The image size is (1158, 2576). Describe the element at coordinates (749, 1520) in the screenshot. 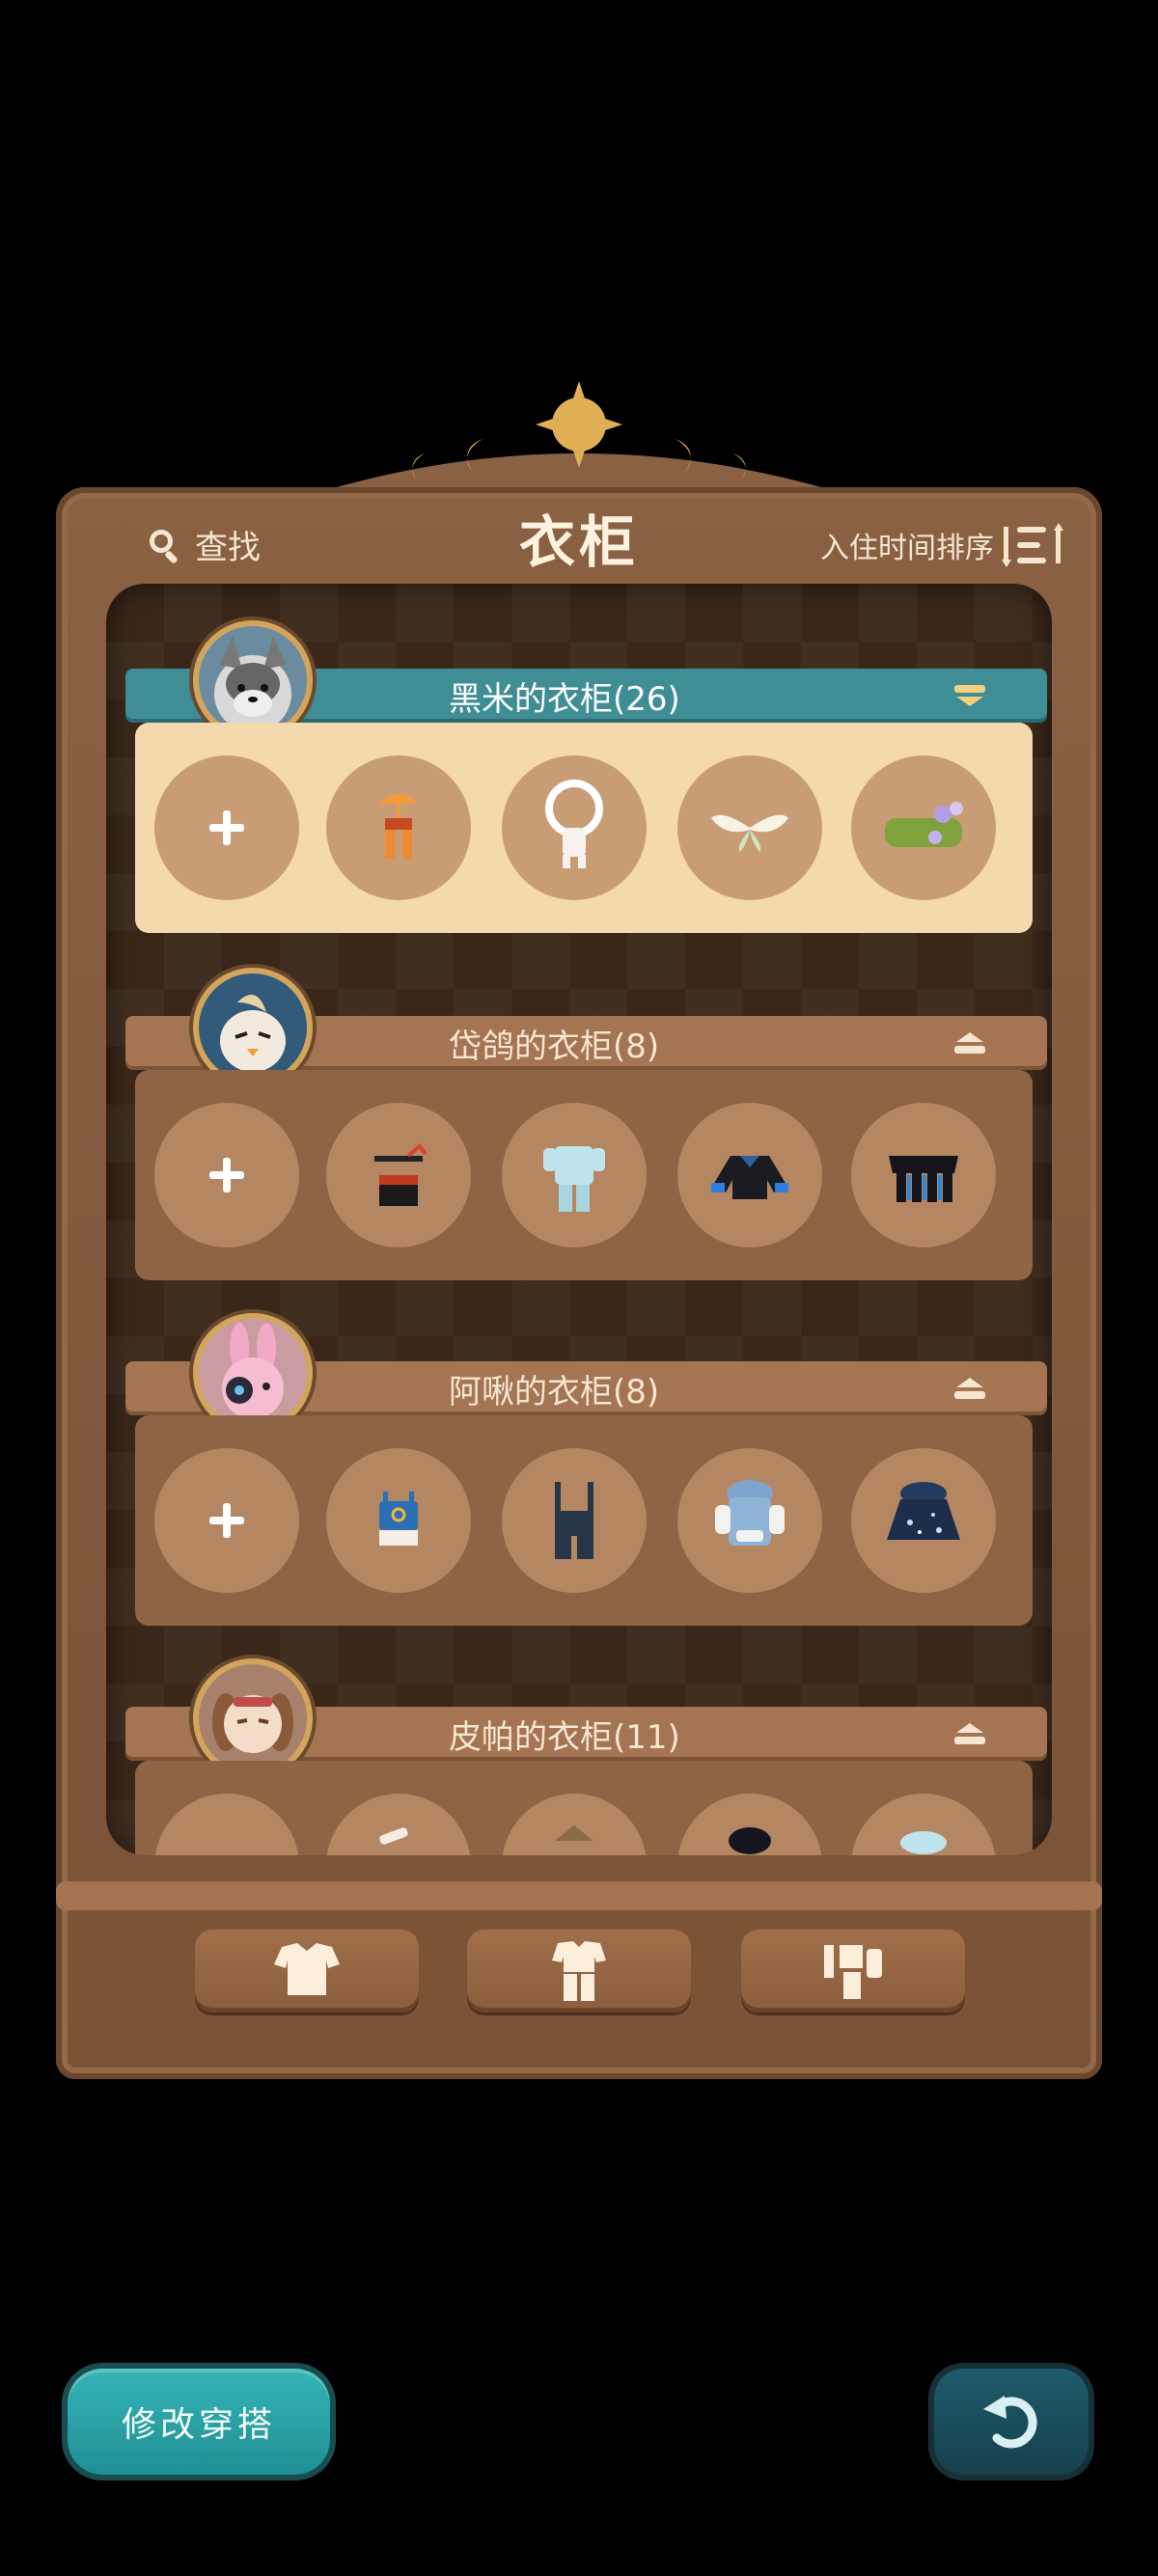

I see `blue-hoodie` at that location.